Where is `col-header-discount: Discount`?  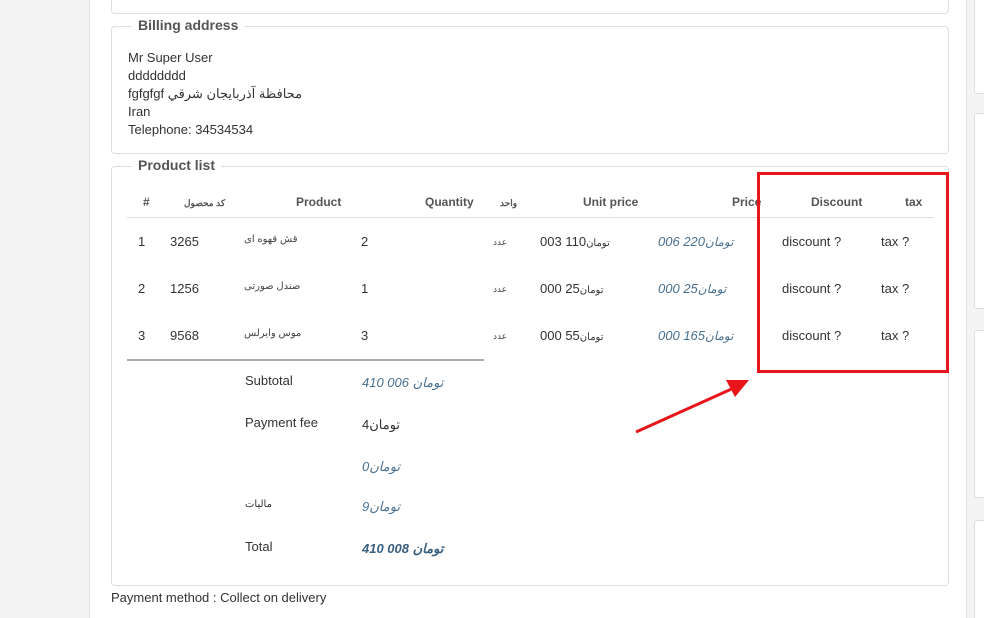 col-header-discount: Discount is located at coordinates (837, 202).